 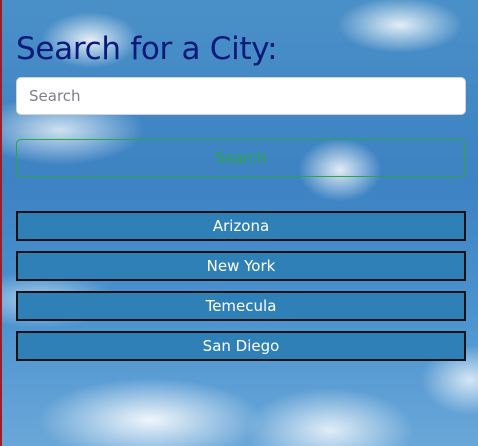 What do you see at coordinates (241, 96) in the screenshot?
I see `city-search-input` at bounding box center [241, 96].